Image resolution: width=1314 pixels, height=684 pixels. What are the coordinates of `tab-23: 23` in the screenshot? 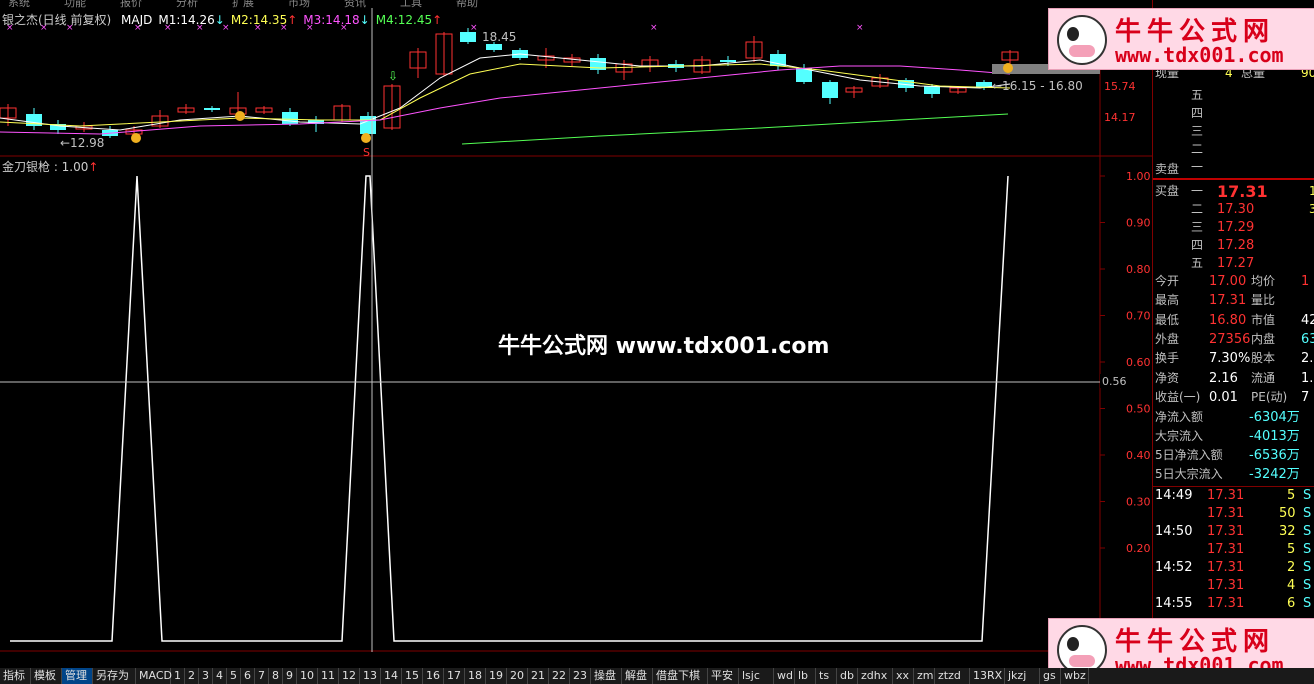 It's located at (580, 676).